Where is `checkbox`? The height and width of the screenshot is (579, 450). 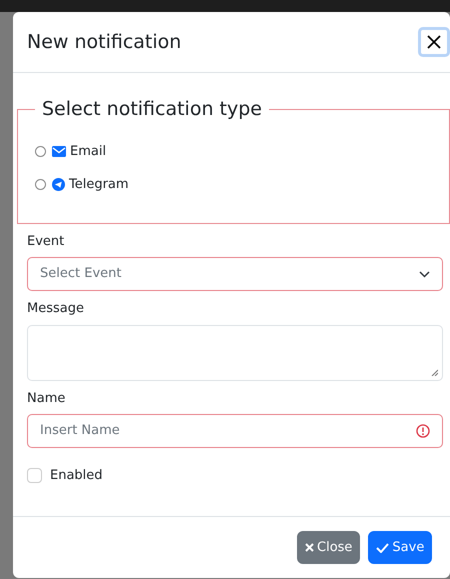 checkbox is located at coordinates (34, 476).